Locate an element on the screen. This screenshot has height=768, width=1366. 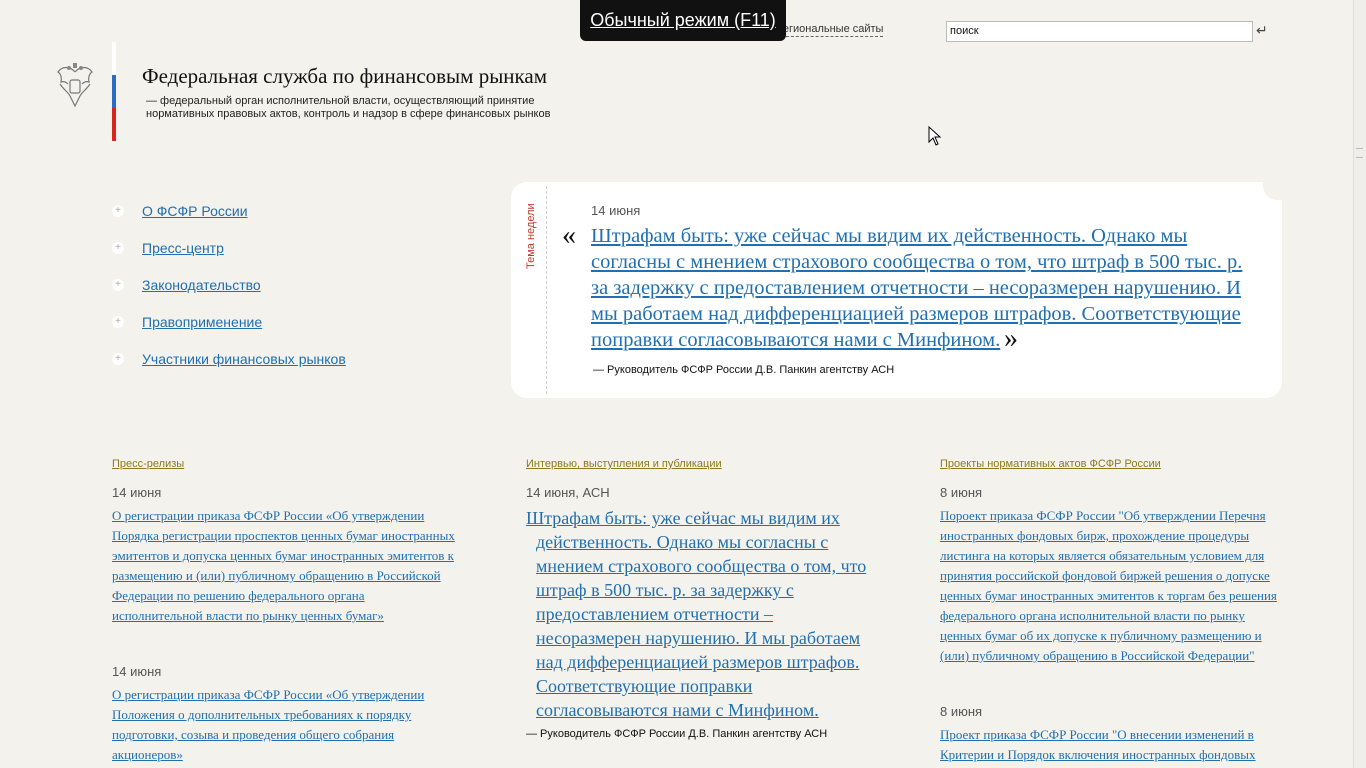
site-title: Федеральная служба по финансовым рынкам is located at coordinates (344, 76).